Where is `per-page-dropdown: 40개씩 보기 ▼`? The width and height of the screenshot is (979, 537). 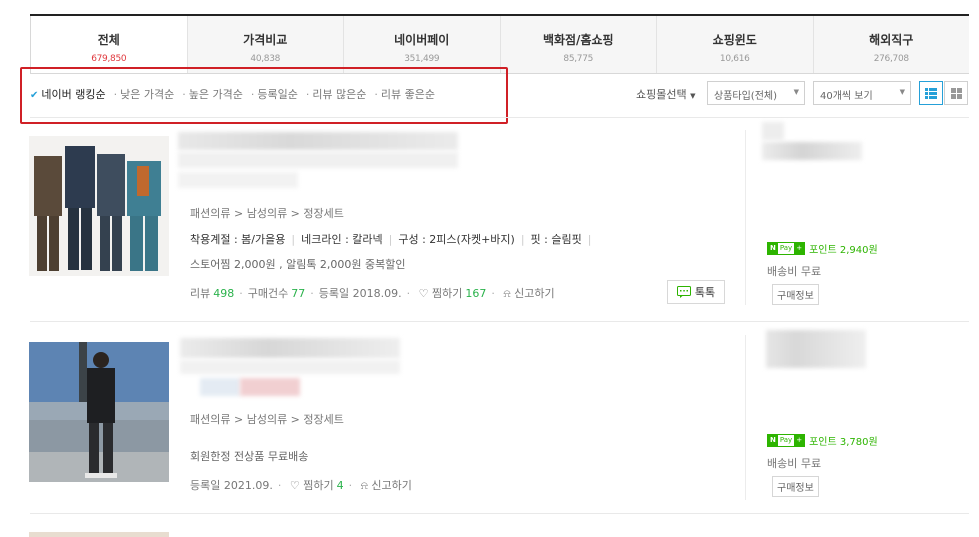 per-page-dropdown: 40개씩 보기 ▼ is located at coordinates (862, 93).